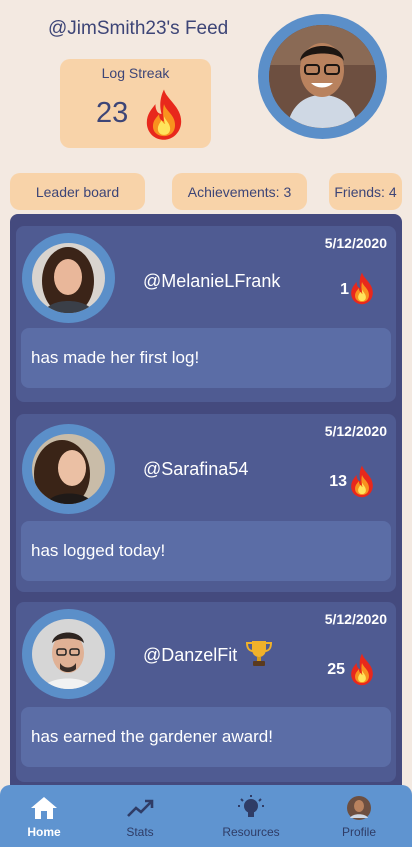  I want to click on nav-home-label: Home, so click(44, 832).